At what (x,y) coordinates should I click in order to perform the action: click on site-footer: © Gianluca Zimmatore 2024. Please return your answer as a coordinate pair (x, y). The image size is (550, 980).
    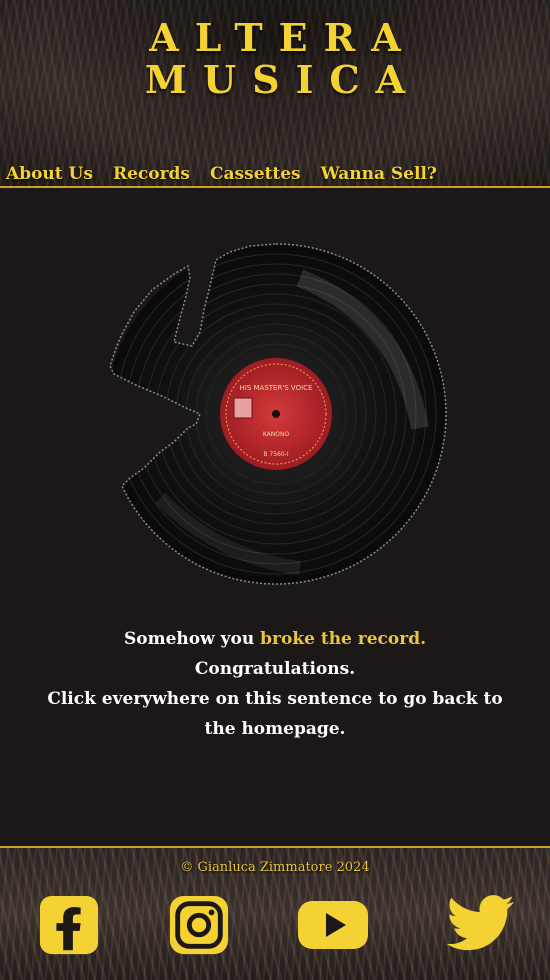
    Looking at the image, I should click on (275, 913).